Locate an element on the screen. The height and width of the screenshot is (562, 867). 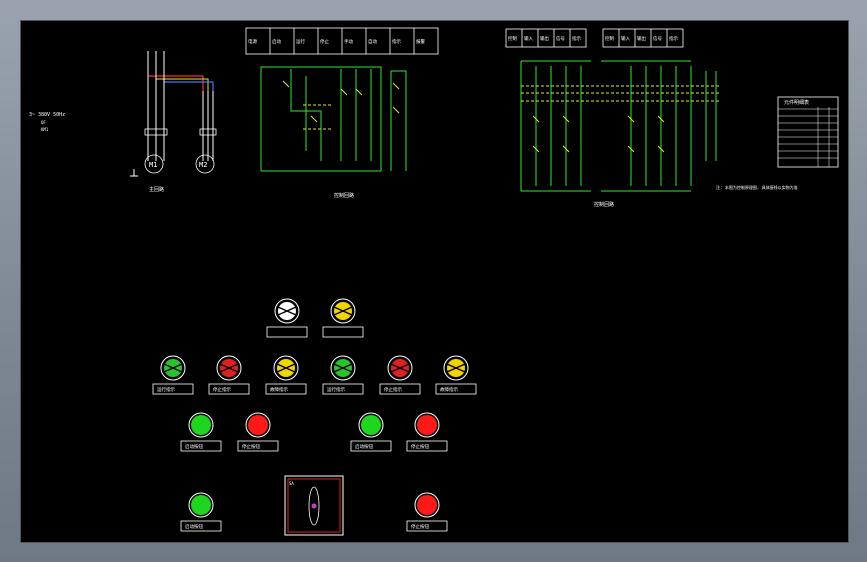
control-circuit: 电源 启动 运行 停止 手动 自动 指示 报警 控制回路 is located at coordinates (342, 113).